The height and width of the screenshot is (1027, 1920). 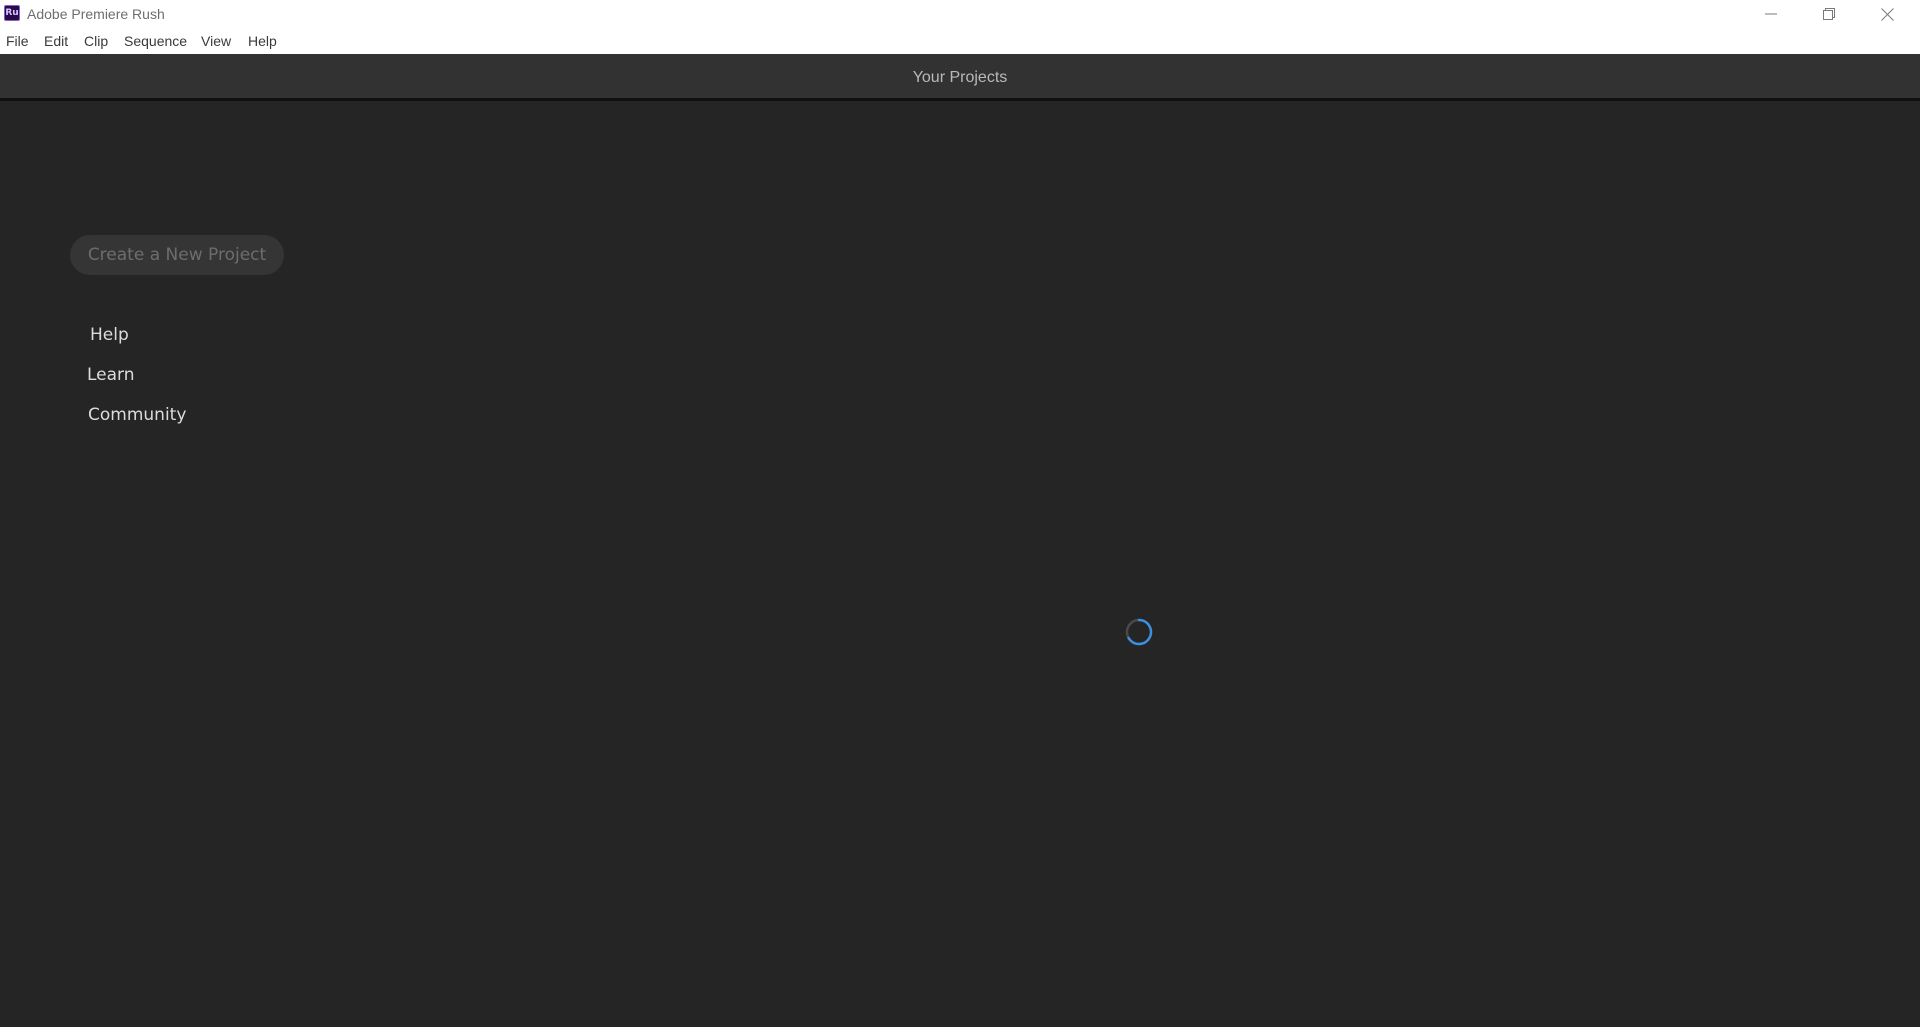 I want to click on loading-spinner-icon, so click(x=1139, y=632).